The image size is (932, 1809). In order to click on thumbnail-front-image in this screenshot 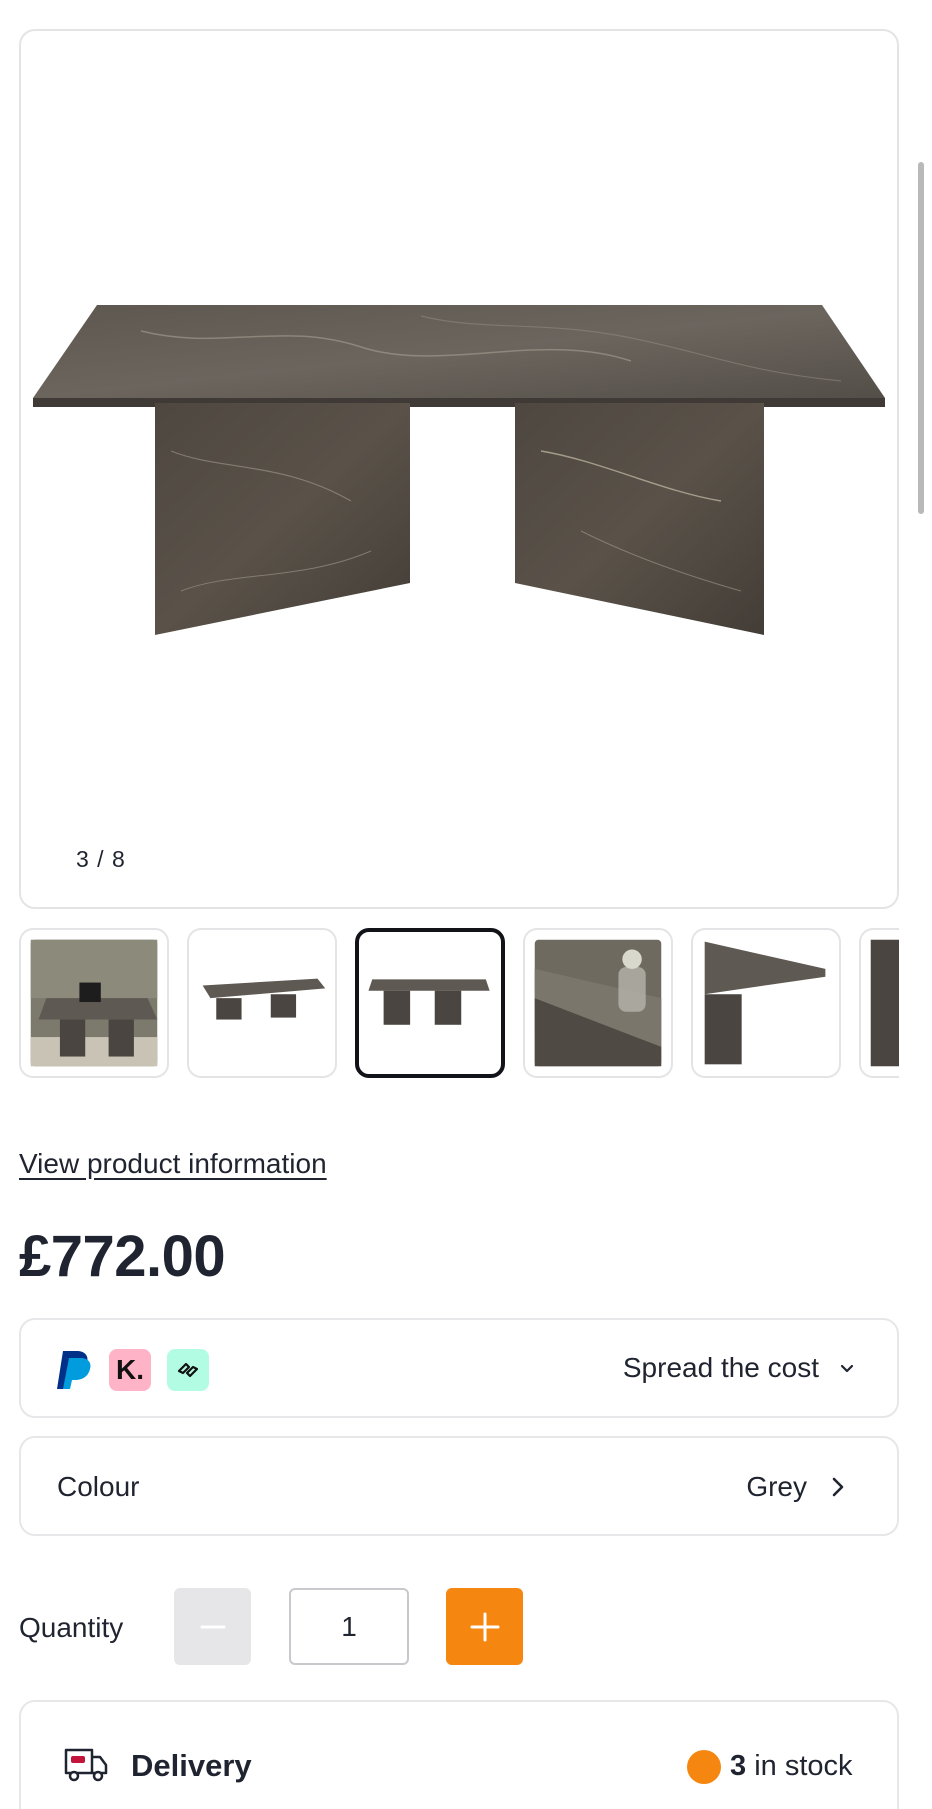, I will do `click(429, 1002)`.